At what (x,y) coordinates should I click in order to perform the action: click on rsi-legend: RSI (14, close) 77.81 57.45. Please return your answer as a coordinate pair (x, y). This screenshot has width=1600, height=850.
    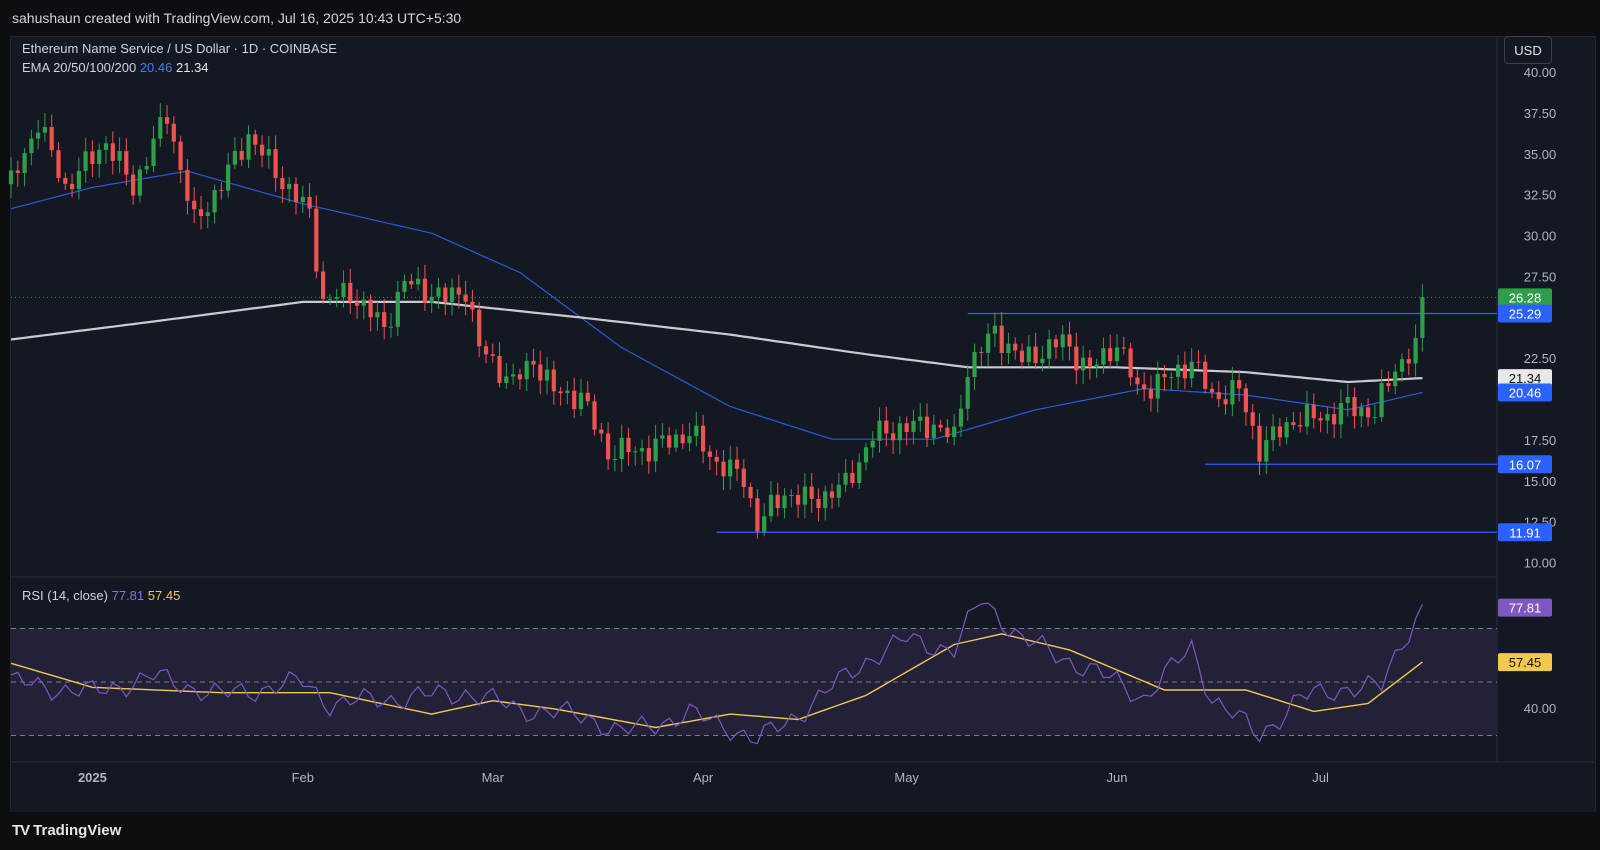
    Looking at the image, I should click on (101, 595).